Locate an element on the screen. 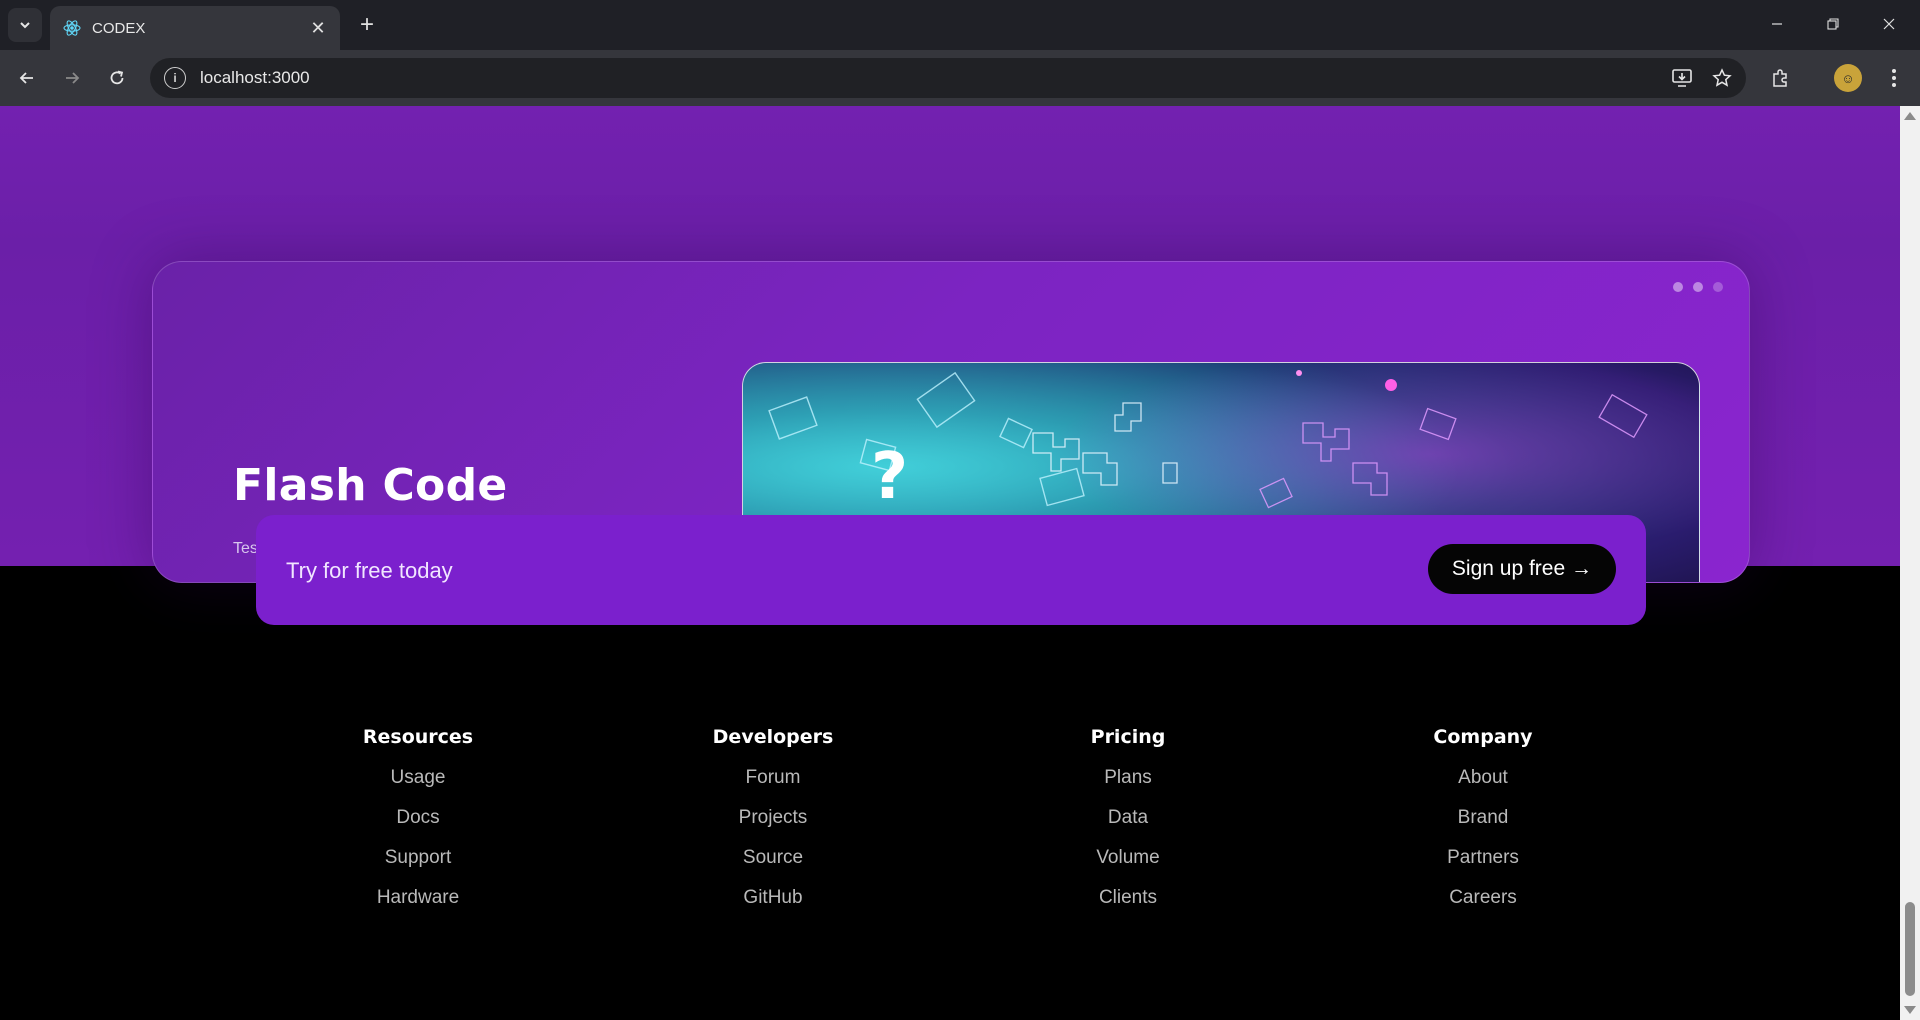  kebab-menu-icon is located at coordinates (1894, 78).